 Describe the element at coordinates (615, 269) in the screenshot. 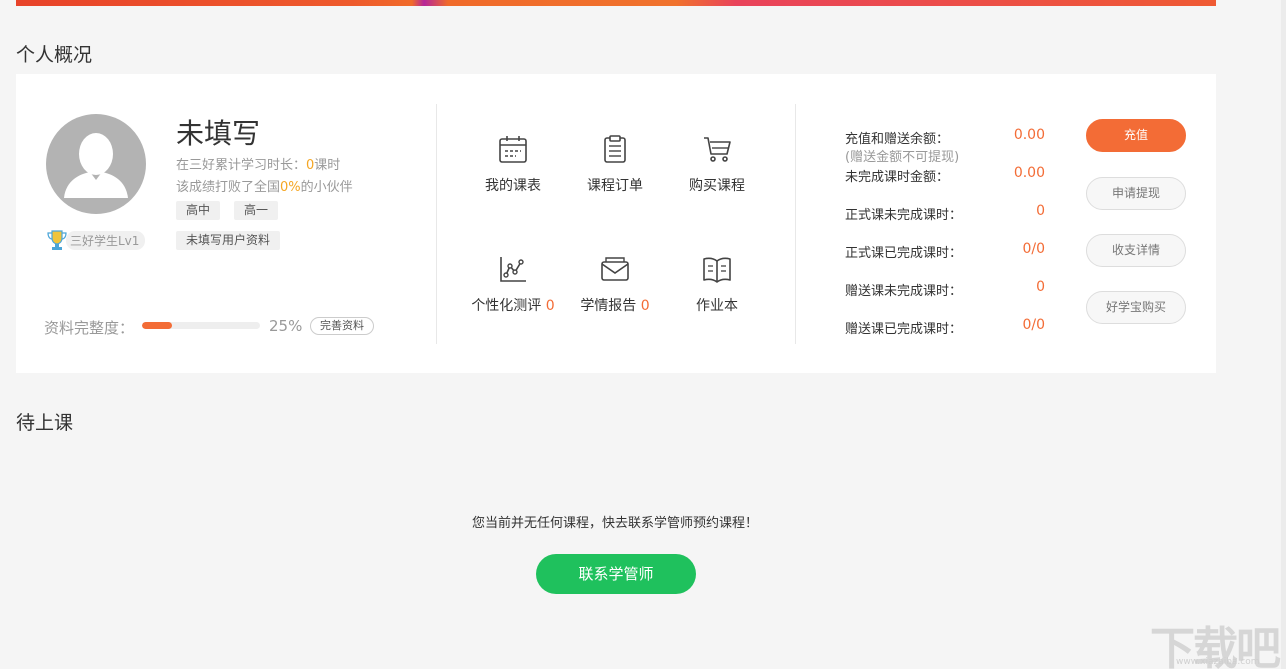

I see `envelope-icon` at that location.